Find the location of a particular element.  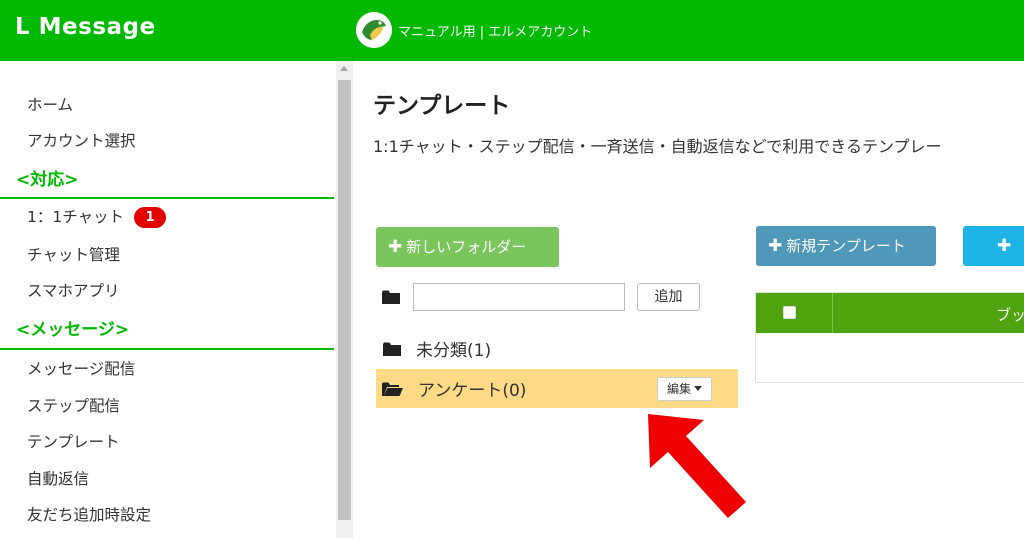

new-folder-label: 新しいフォルダー is located at coordinates (466, 247).